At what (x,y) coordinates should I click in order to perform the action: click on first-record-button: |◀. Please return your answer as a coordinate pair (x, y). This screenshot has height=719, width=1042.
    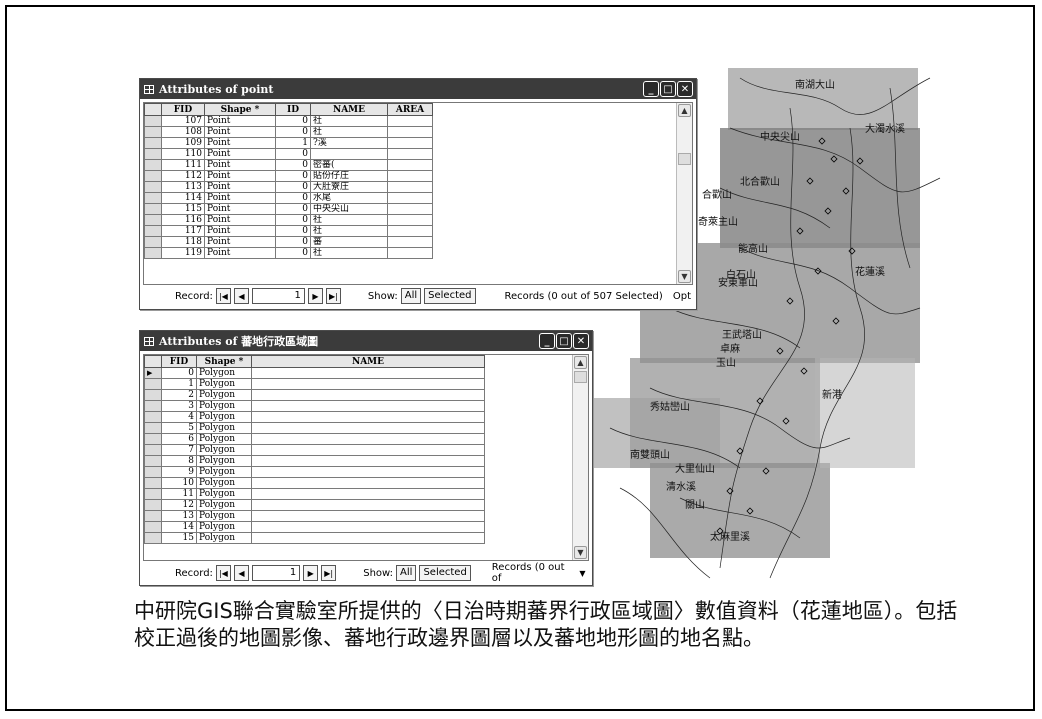
    Looking at the image, I should click on (223, 296).